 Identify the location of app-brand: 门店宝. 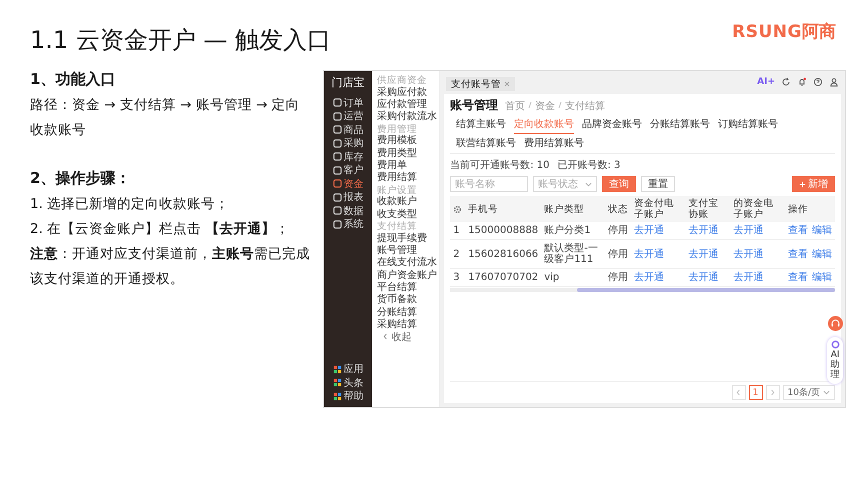
(348, 82).